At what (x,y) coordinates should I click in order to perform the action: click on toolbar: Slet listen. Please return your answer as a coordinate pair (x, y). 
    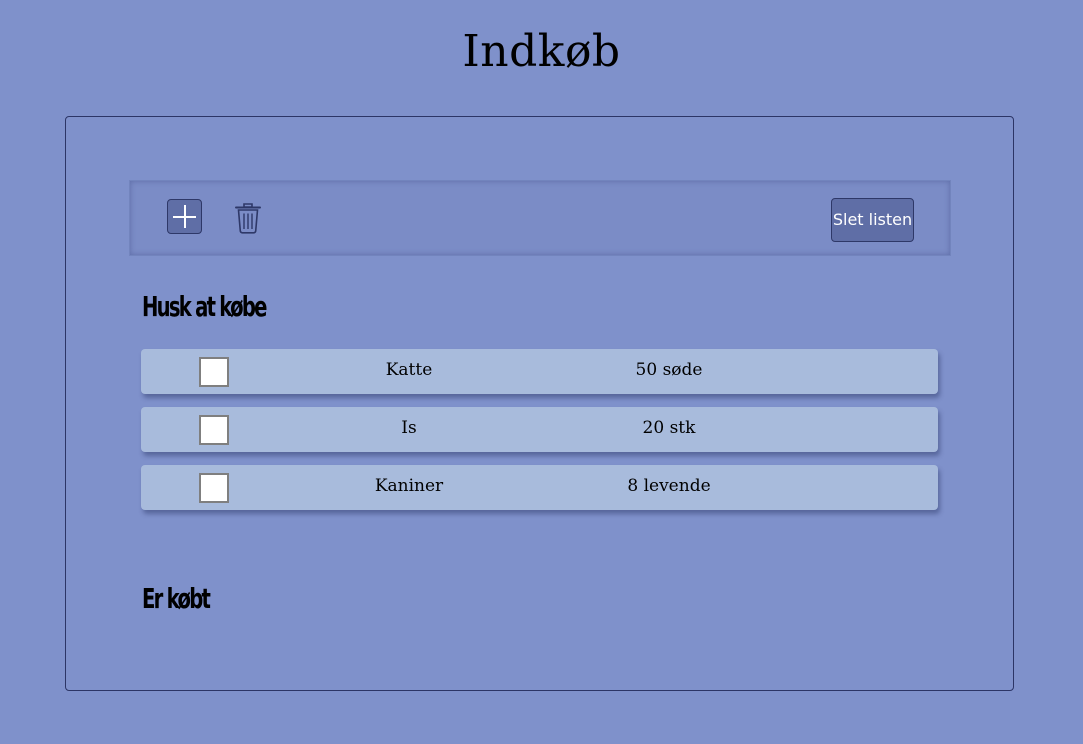
    Looking at the image, I should click on (540, 218).